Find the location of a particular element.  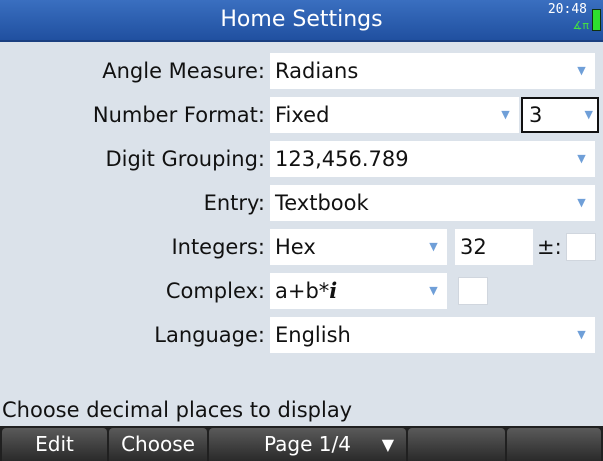

choose-button: Choose is located at coordinates (158, 444).